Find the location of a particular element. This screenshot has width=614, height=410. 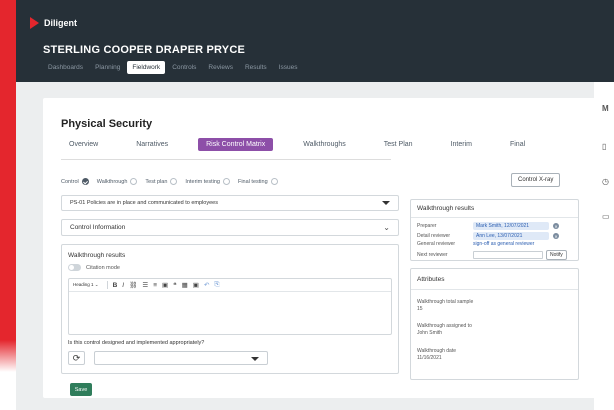

tab-interim: Interim is located at coordinates (461, 144).